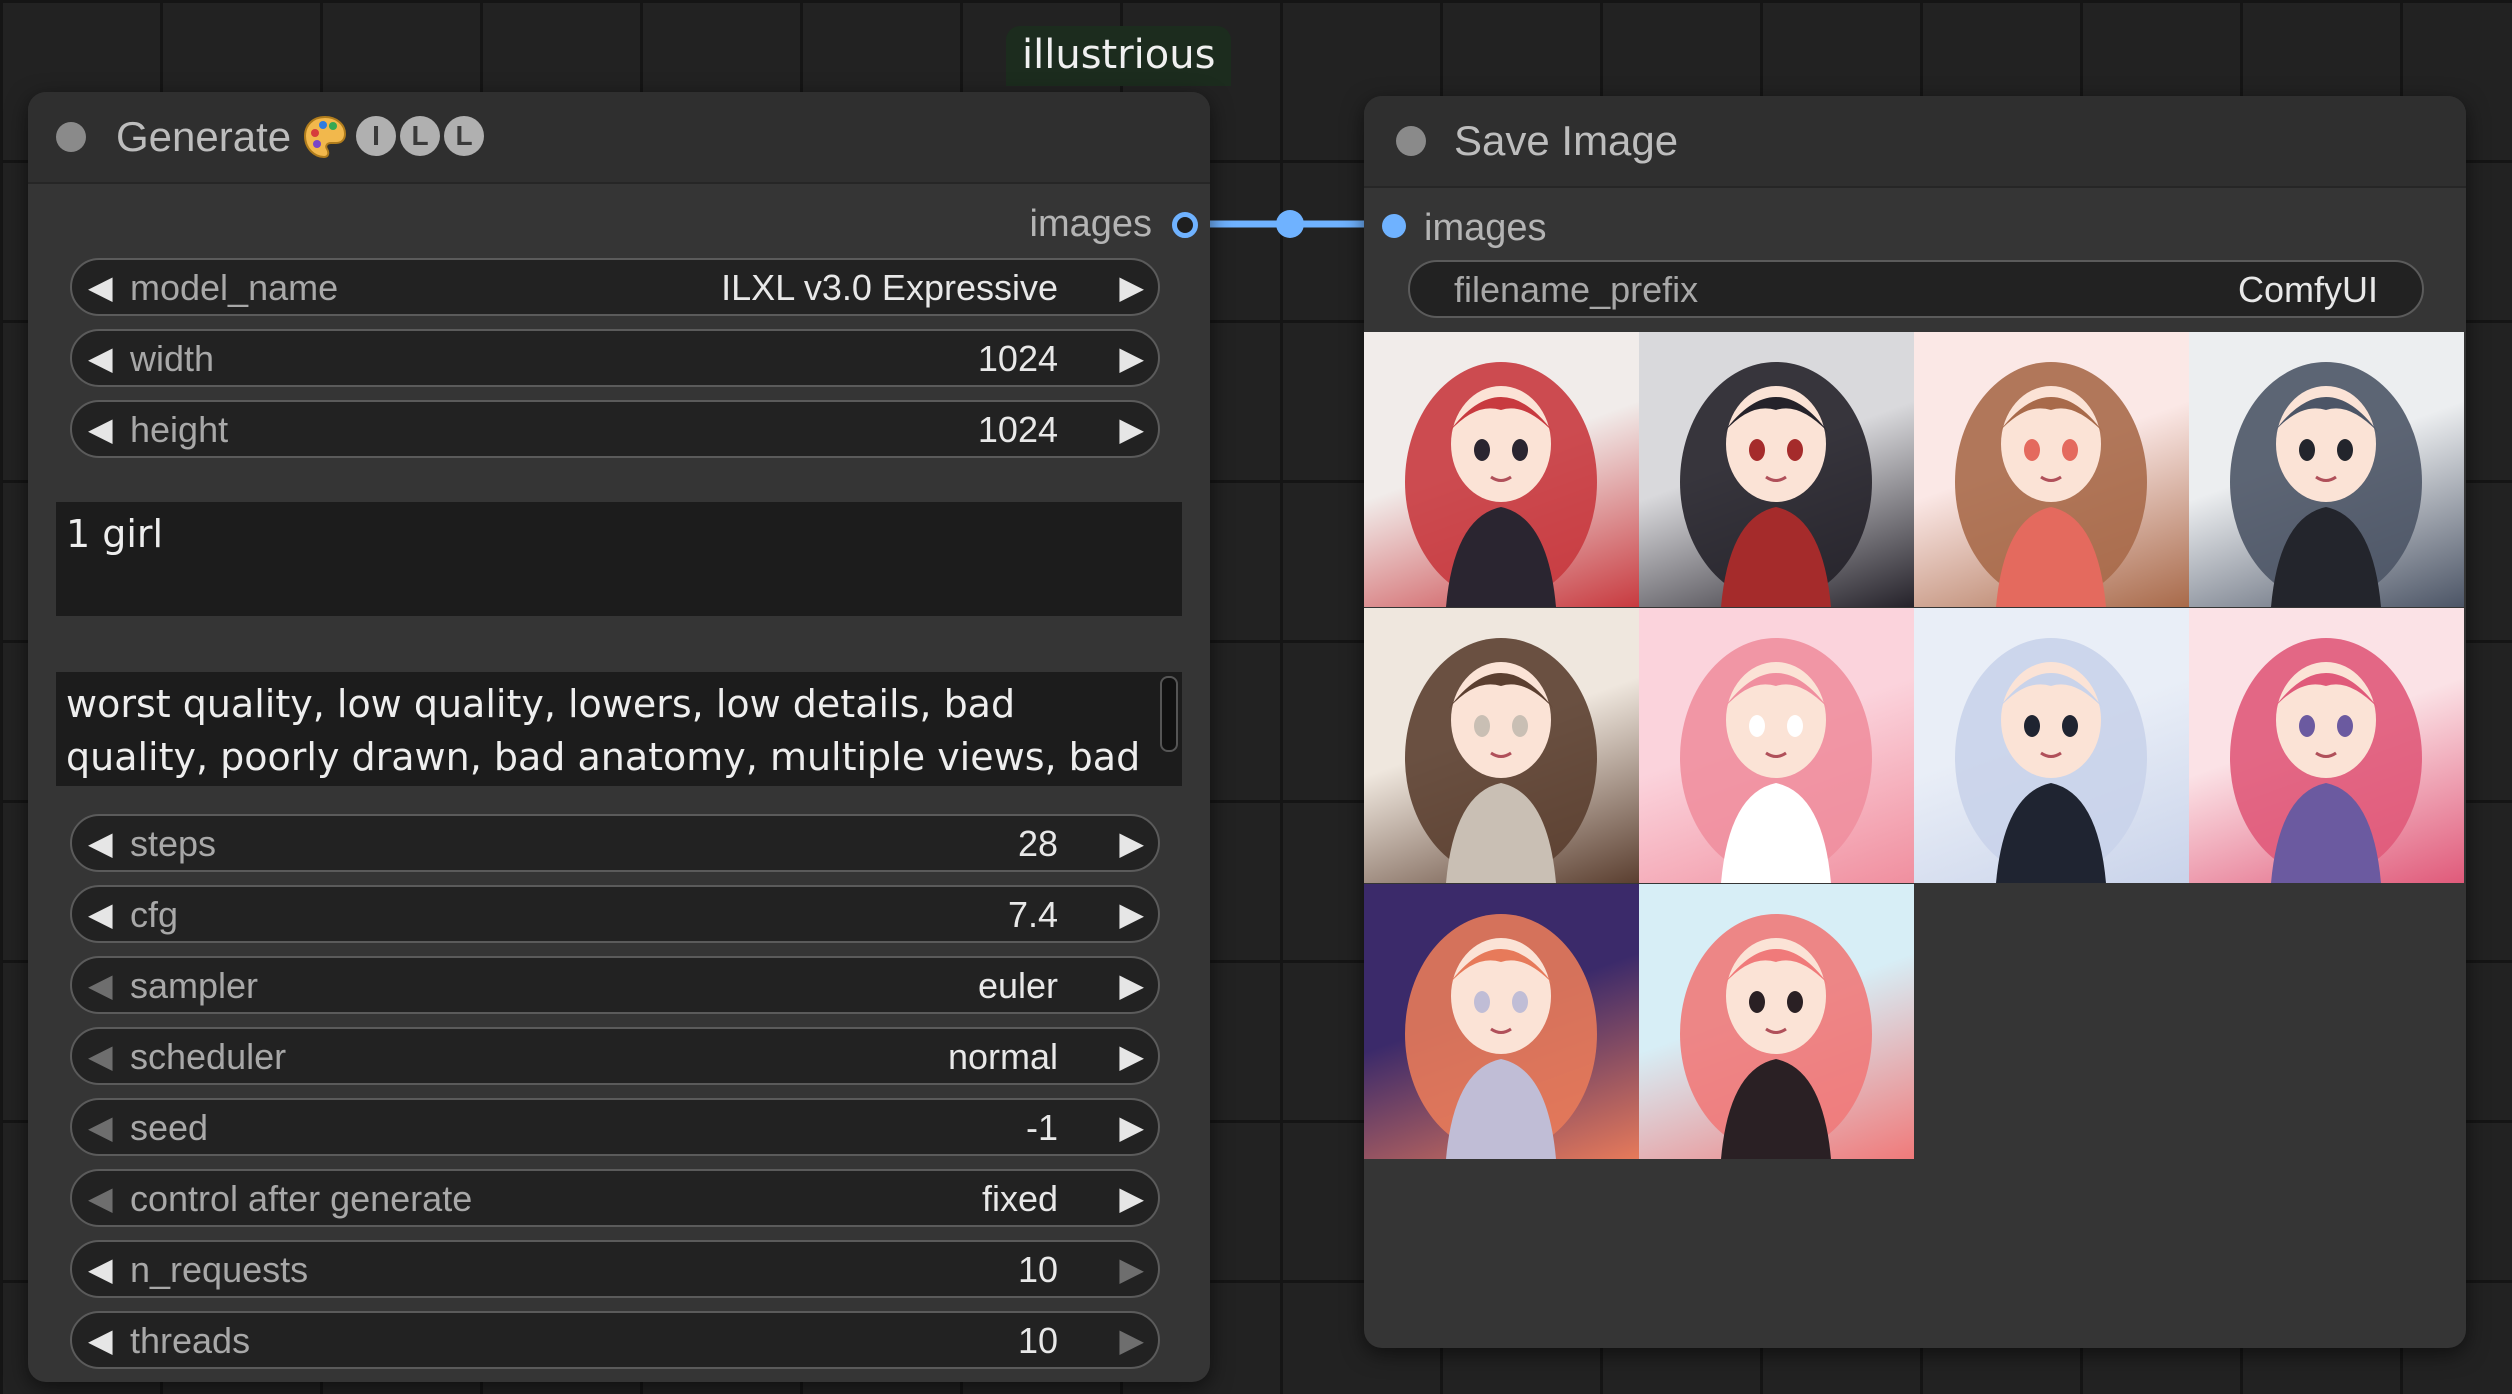  Describe the element at coordinates (154, 914) in the screenshot. I see `cfg-label: cfg` at that location.